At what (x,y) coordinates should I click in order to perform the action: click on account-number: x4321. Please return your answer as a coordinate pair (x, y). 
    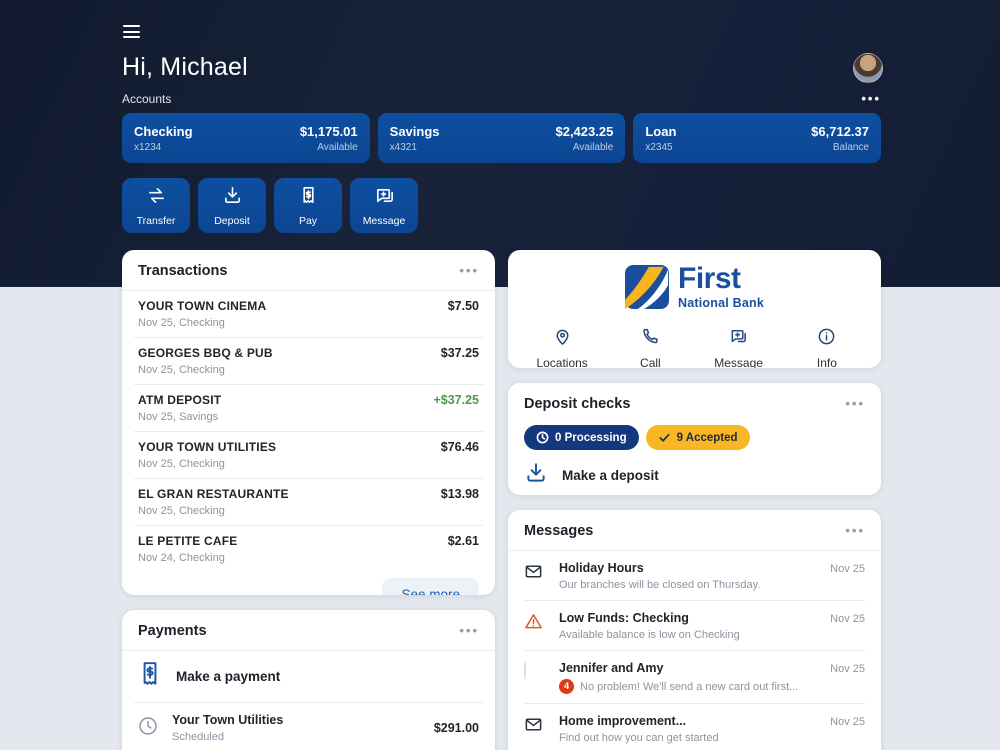
    Looking at the image, I should click on (403, 147).